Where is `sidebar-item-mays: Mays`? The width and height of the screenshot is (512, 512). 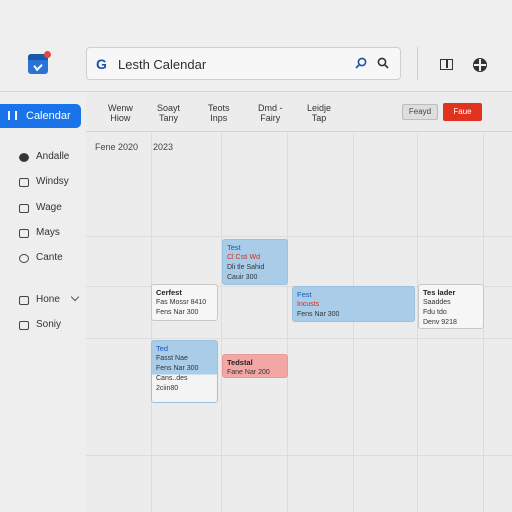
sidebar-item-mays: Mays is located at coordinates (52, 234).